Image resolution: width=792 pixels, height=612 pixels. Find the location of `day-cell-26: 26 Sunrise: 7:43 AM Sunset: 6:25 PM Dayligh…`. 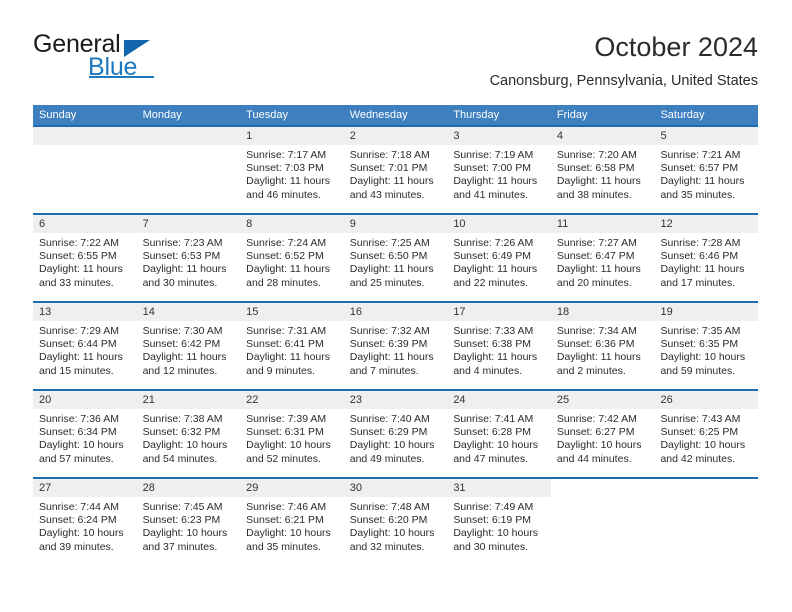

day-cell-26: 26 Sunrise: 7:43 AM Sunset: 6:25 PM Dayligh… is located at coordinates (706, 434).